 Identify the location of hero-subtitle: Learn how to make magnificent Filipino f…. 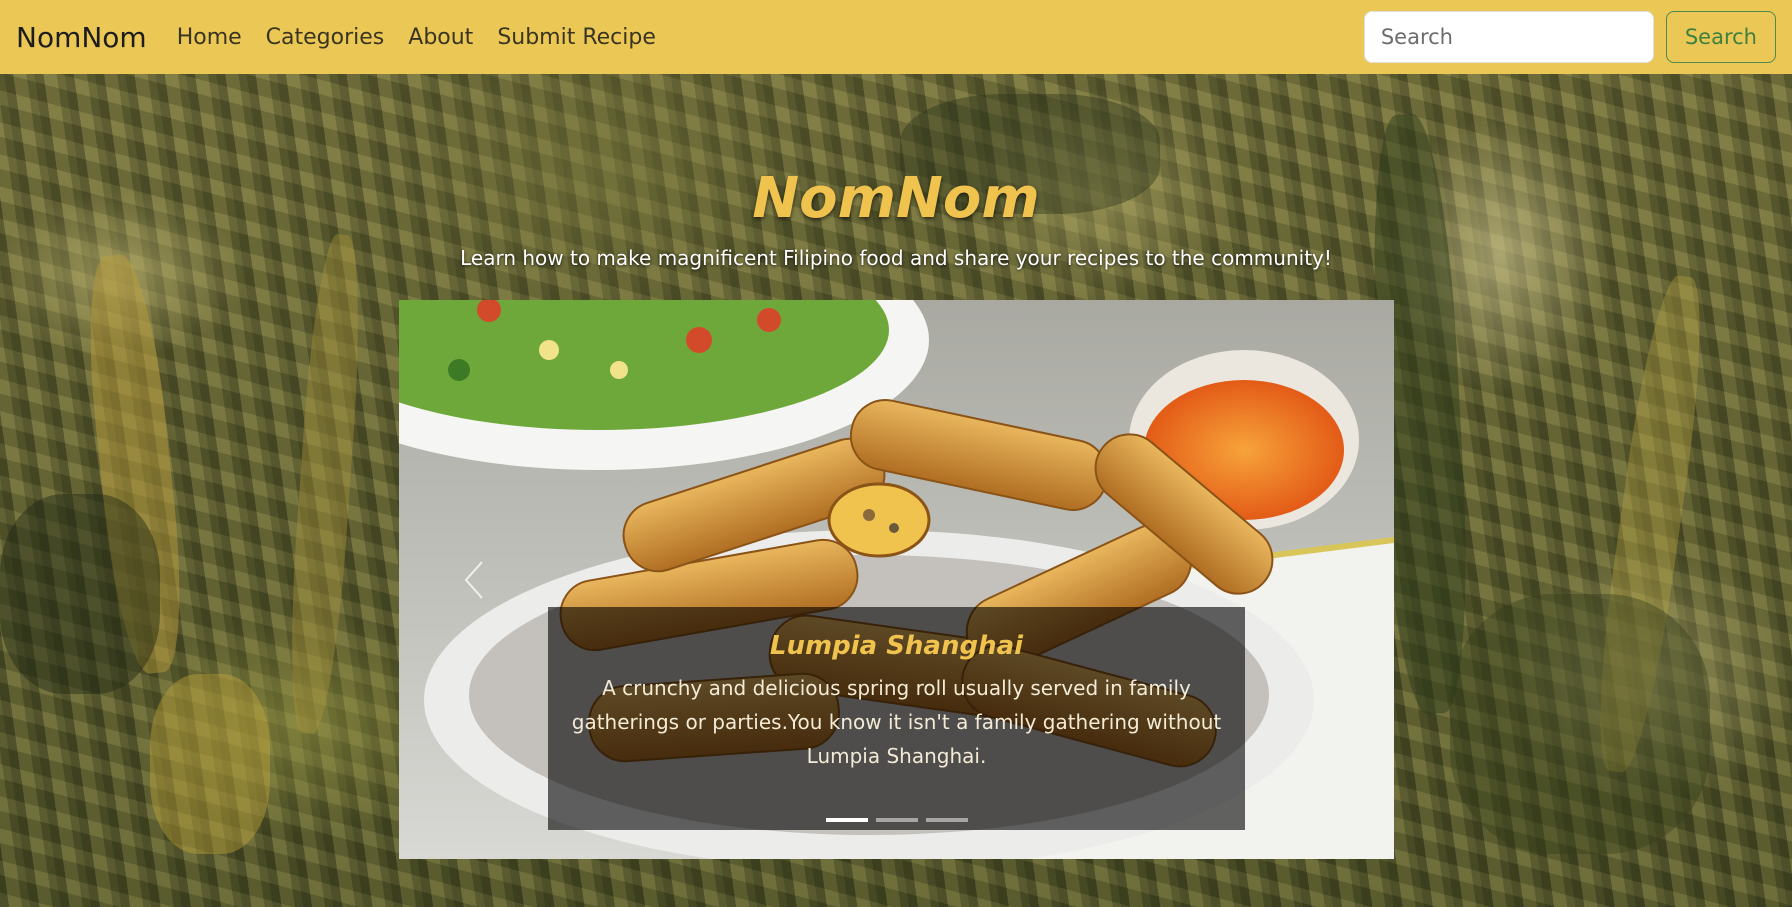
(896, 258).